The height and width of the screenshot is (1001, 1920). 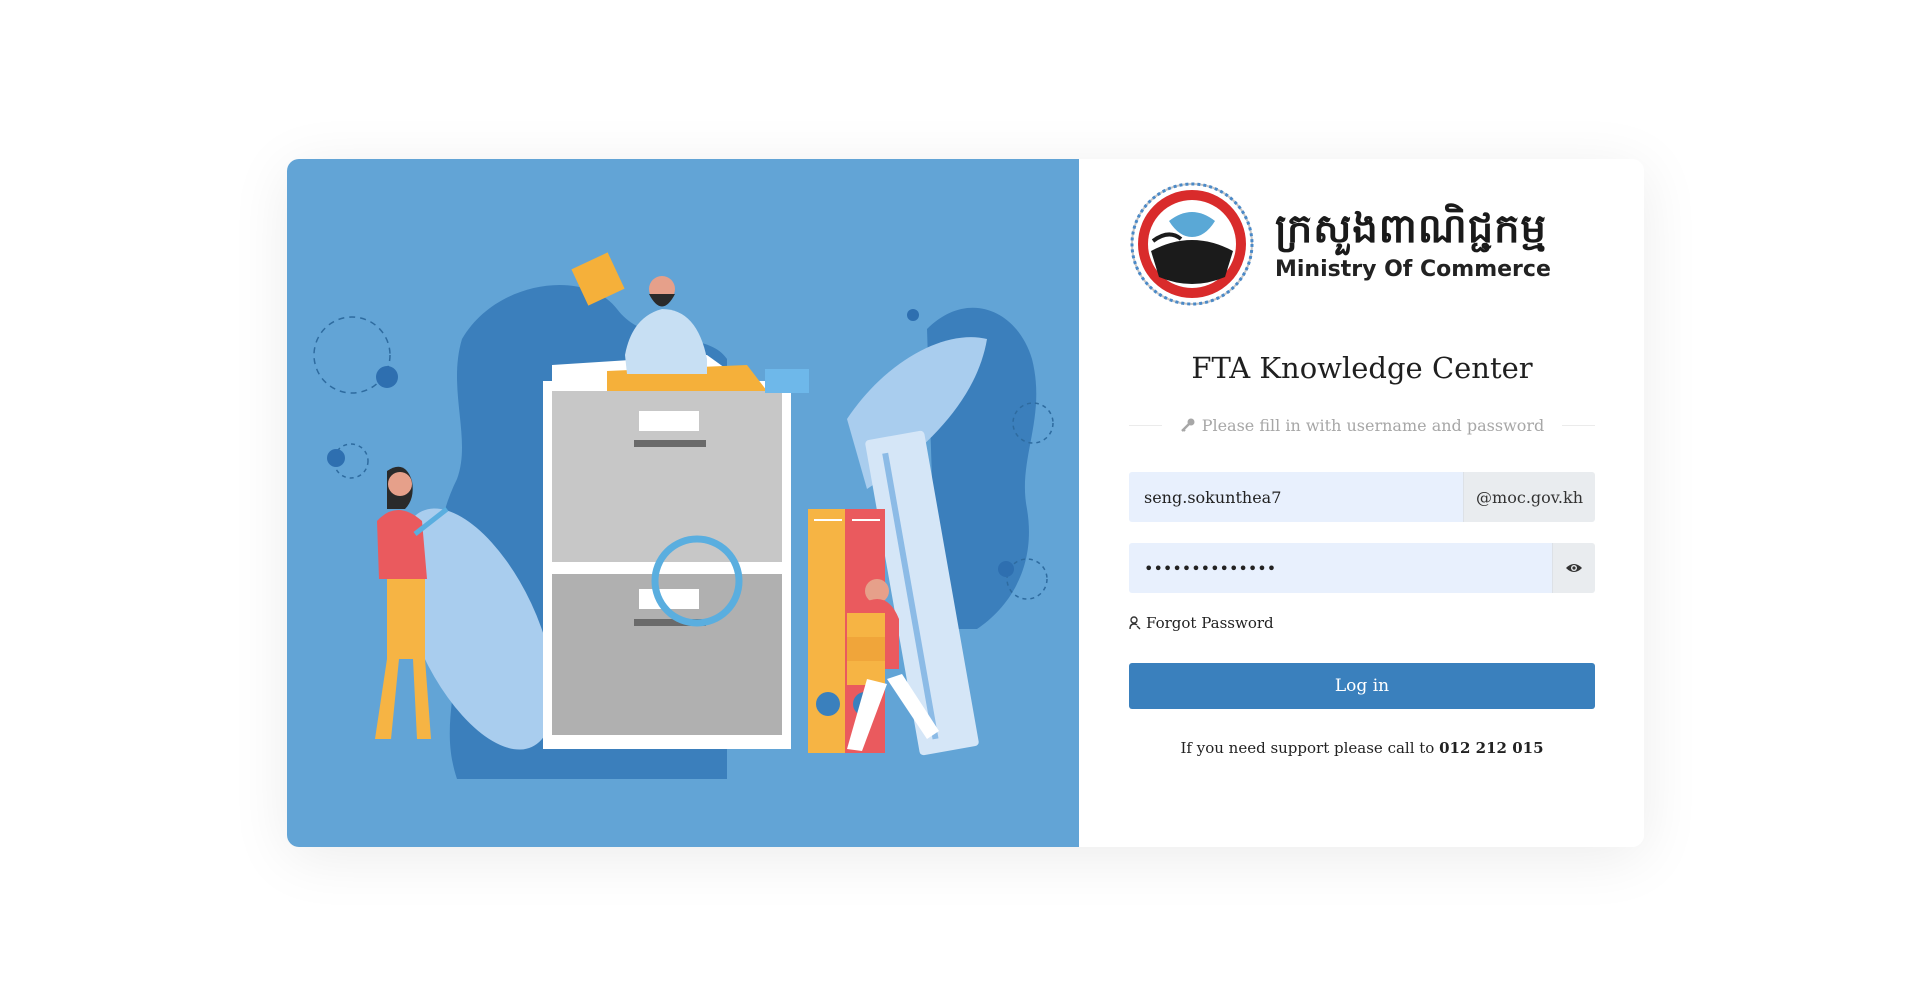 I want to click on support-phone: 012 212 015, so click(x=1491, y=748).